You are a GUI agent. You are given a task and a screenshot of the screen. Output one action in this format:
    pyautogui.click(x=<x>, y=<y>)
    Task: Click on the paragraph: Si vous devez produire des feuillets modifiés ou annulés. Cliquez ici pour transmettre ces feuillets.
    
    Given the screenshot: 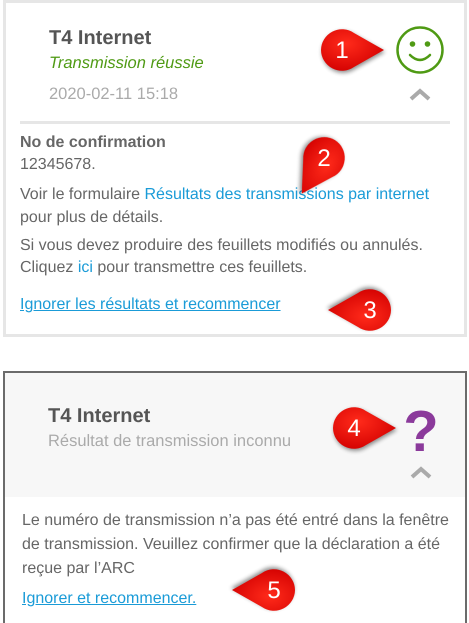 What is the action you would take?
    pyautogui.click(x=222, y=257)
    